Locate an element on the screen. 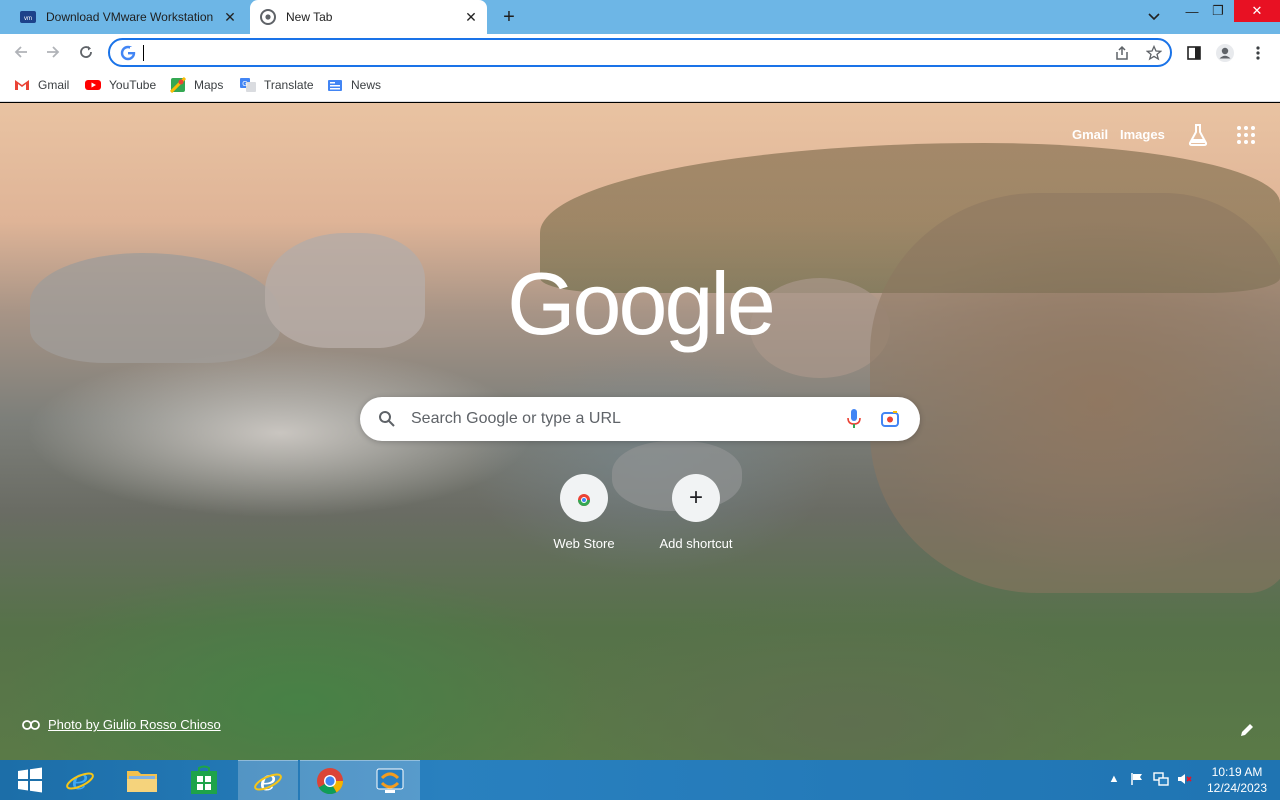 This screenshot has width=1280, height=800. bookmark-maps: Maps is located at coordinates (196, 85).